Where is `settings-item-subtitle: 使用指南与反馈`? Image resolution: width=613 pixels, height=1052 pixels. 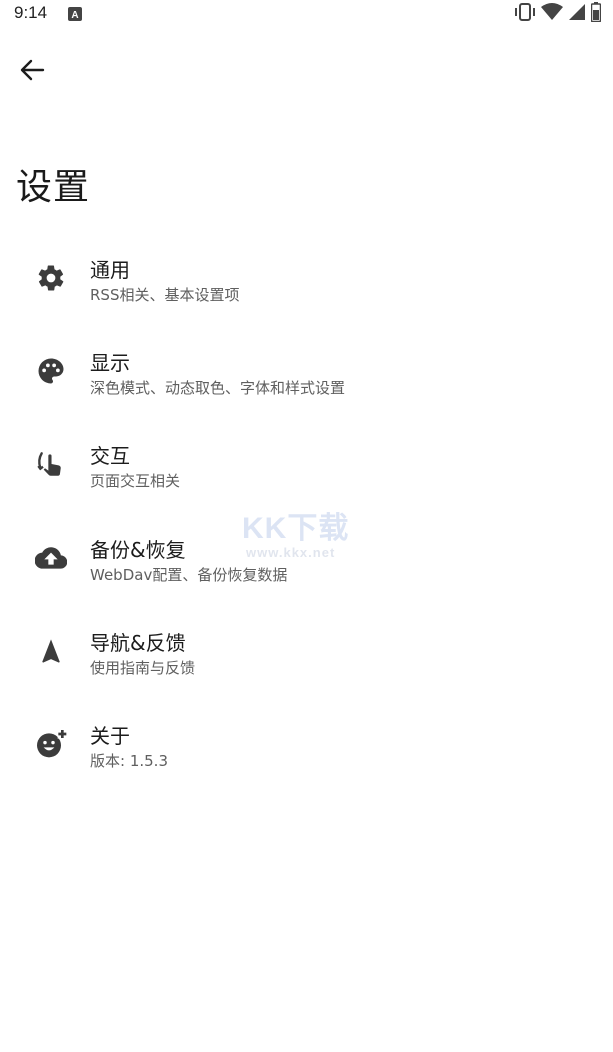
settings-item-subtitle: 使用指南与反馈 is located at coordinates (143, 667).